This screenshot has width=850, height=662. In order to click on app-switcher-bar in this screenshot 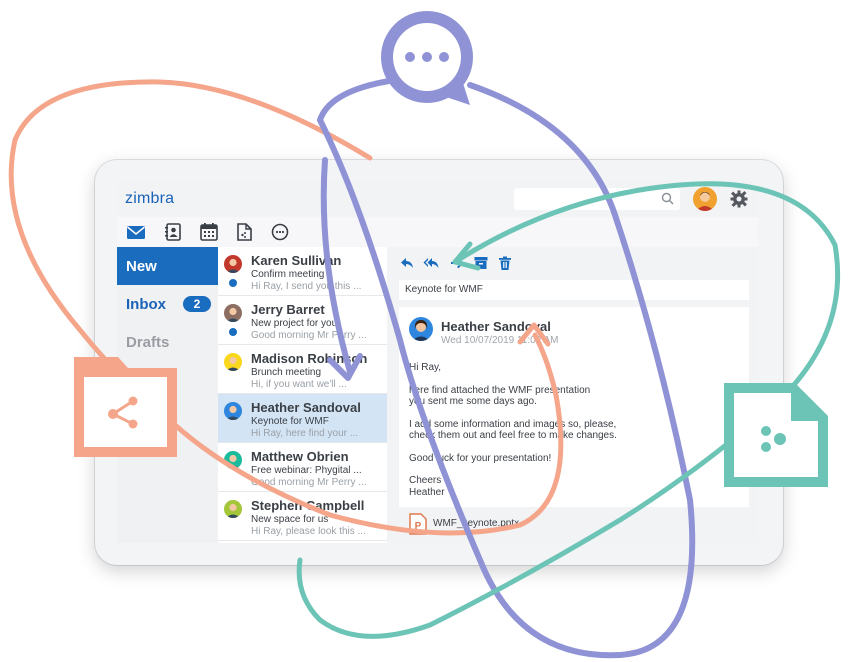, I will do `click(437, 232)`.